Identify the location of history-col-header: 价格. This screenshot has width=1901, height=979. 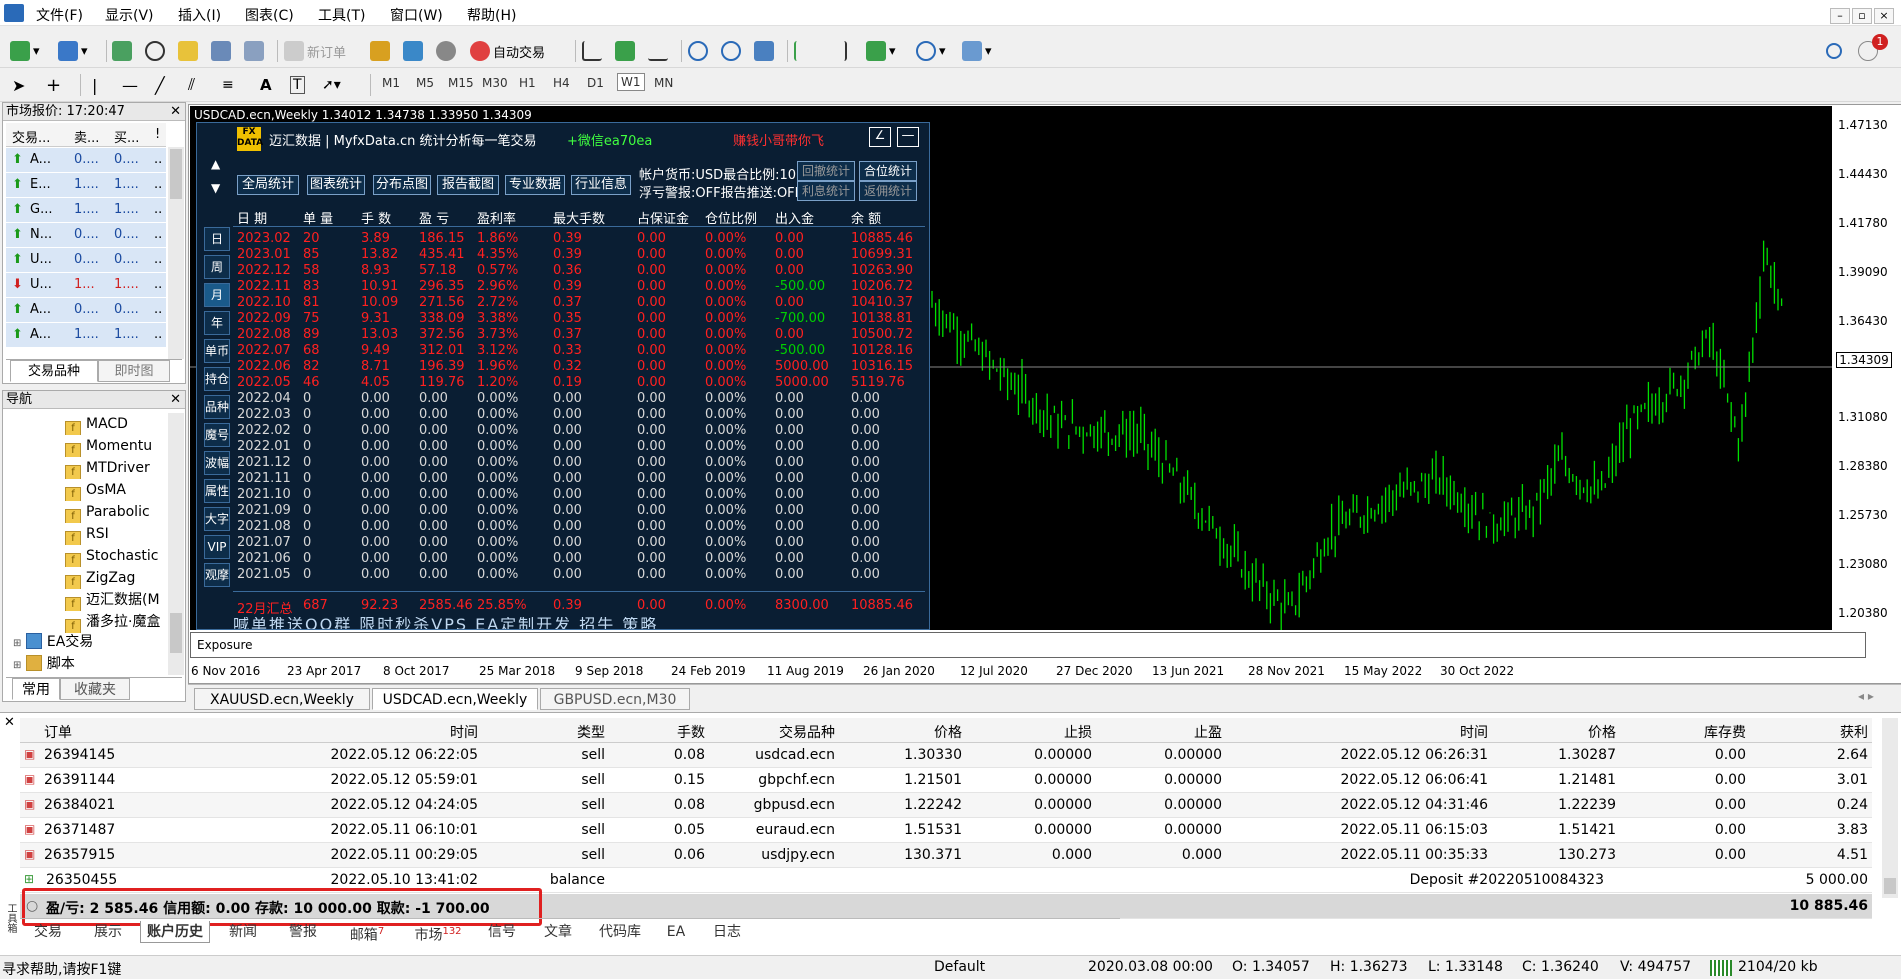
(901, 732).